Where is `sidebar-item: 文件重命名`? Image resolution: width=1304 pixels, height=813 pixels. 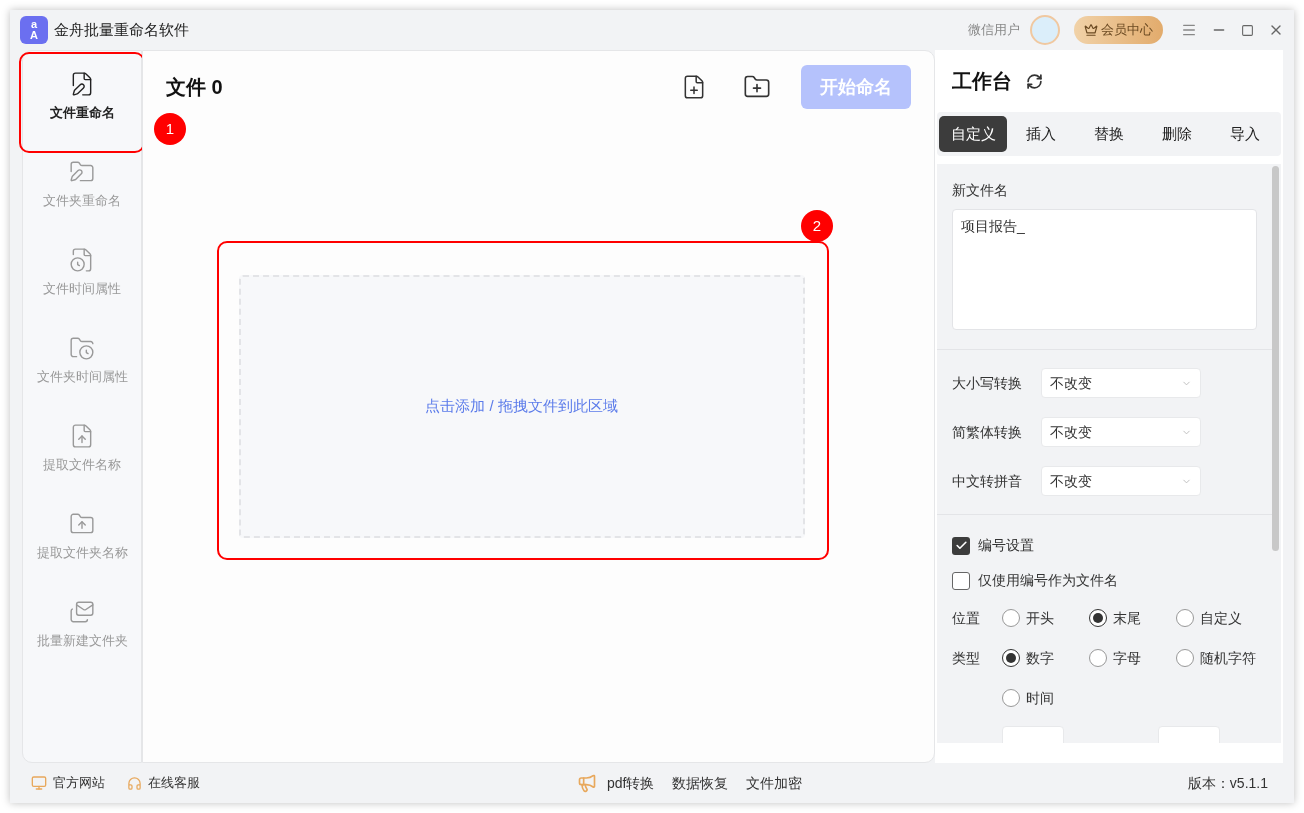 sidebar-item: 文件重命名 is located at coordinates (82, 97).